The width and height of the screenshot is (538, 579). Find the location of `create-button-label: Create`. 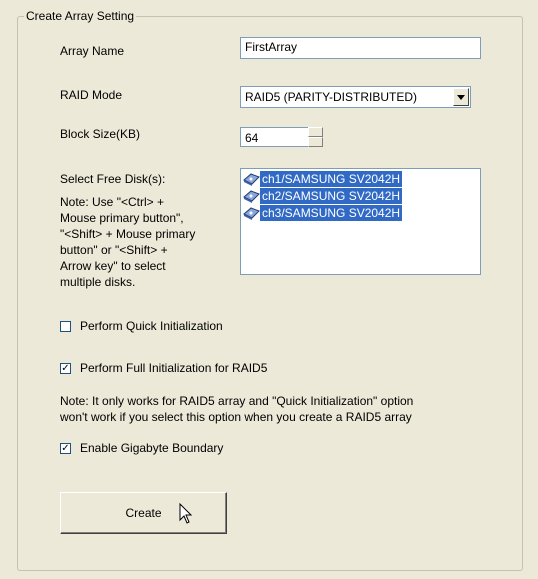

create-button-label: Create is located at coordinates (143, 513).